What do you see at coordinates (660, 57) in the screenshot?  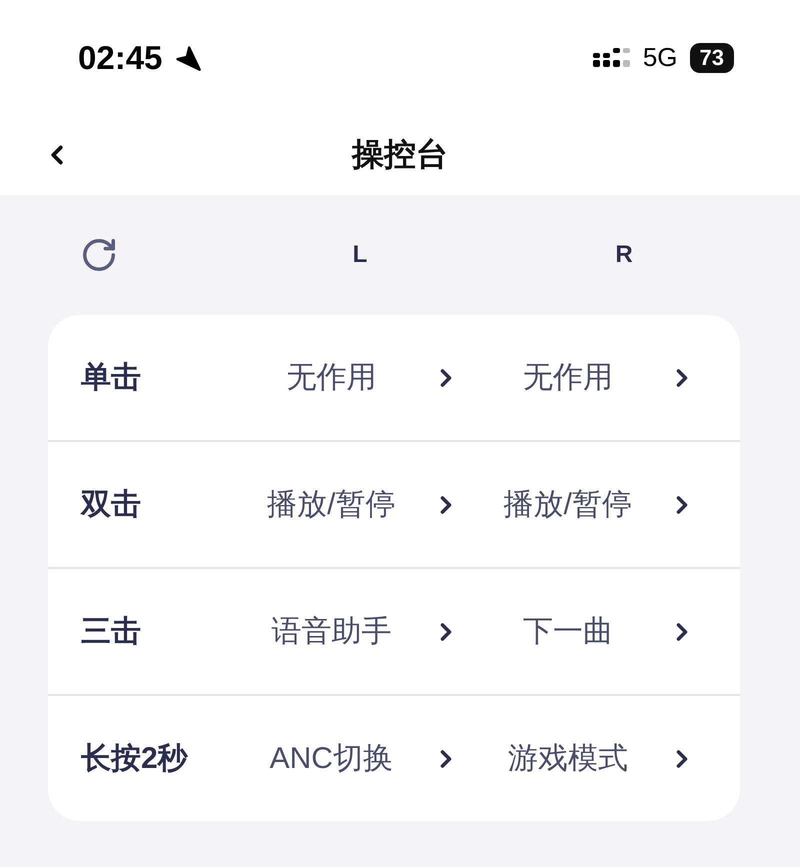 I see `network-type: 5G` at bounding box center [660, 57].